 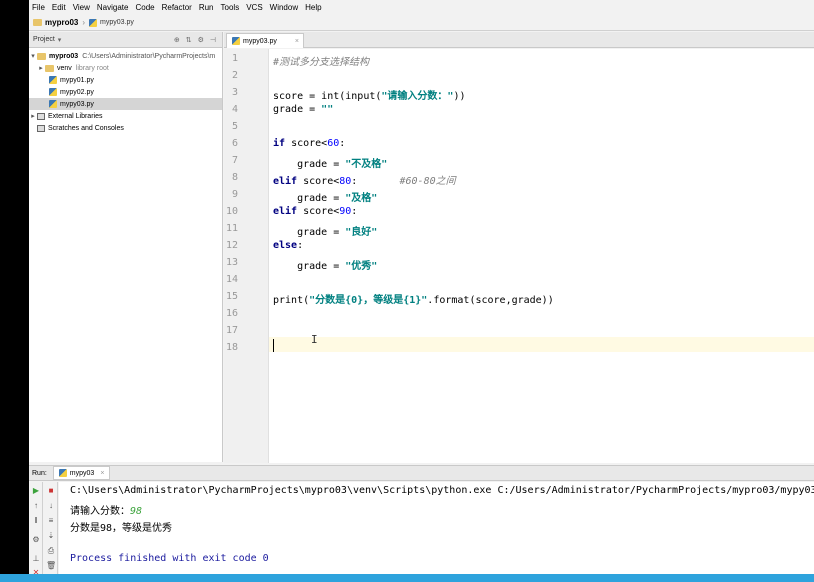 What do you see at coordinates (125, 92) in the screenshot?
I see `tree-item-file: mypy02.py` at bounding box center [125, 92].